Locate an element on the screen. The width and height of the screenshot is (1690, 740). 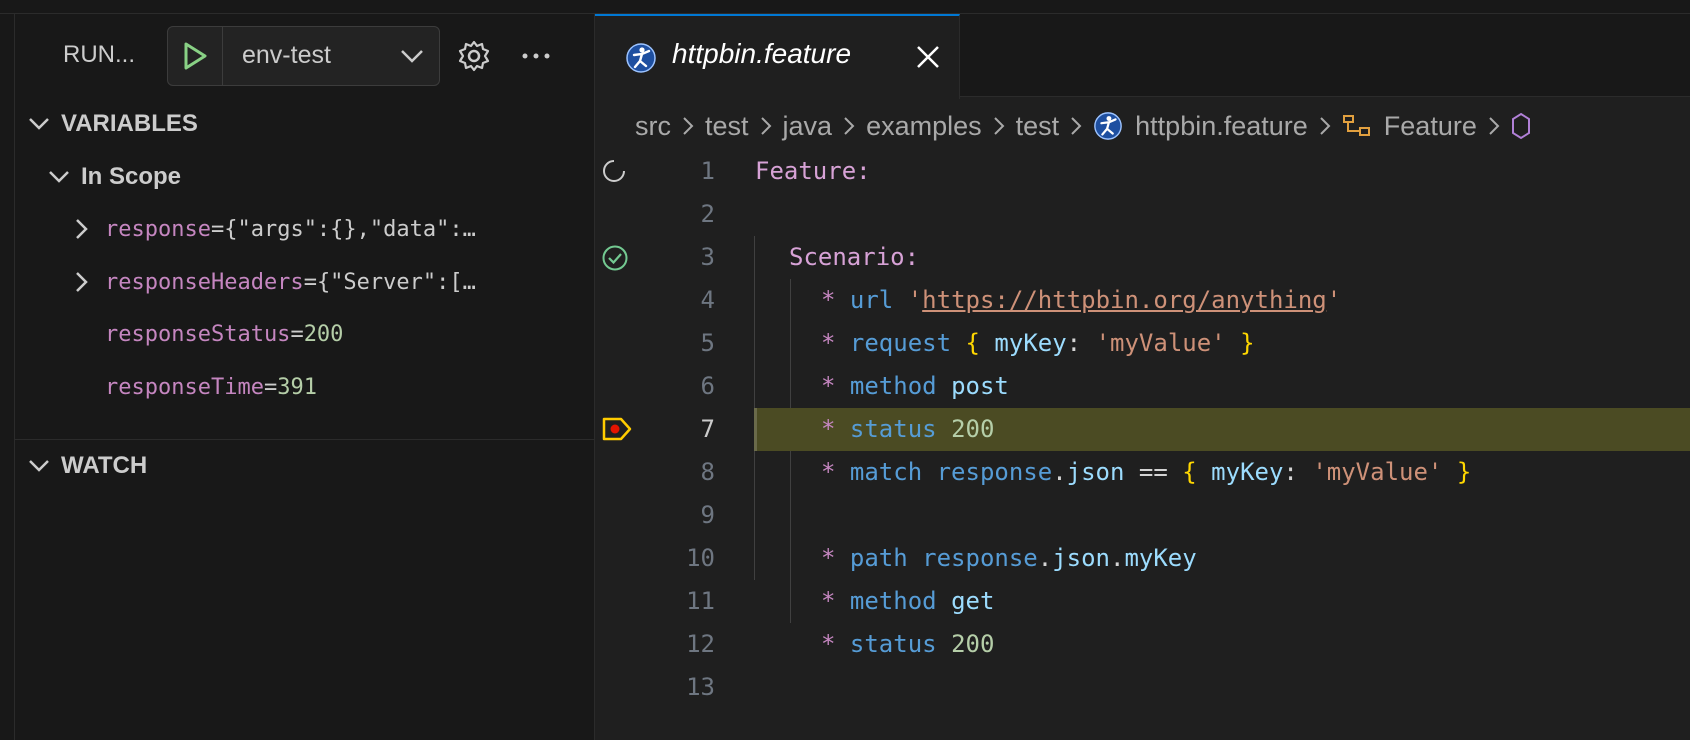
code-line: 12 * status 200 is located at coordinates (1142, 644).